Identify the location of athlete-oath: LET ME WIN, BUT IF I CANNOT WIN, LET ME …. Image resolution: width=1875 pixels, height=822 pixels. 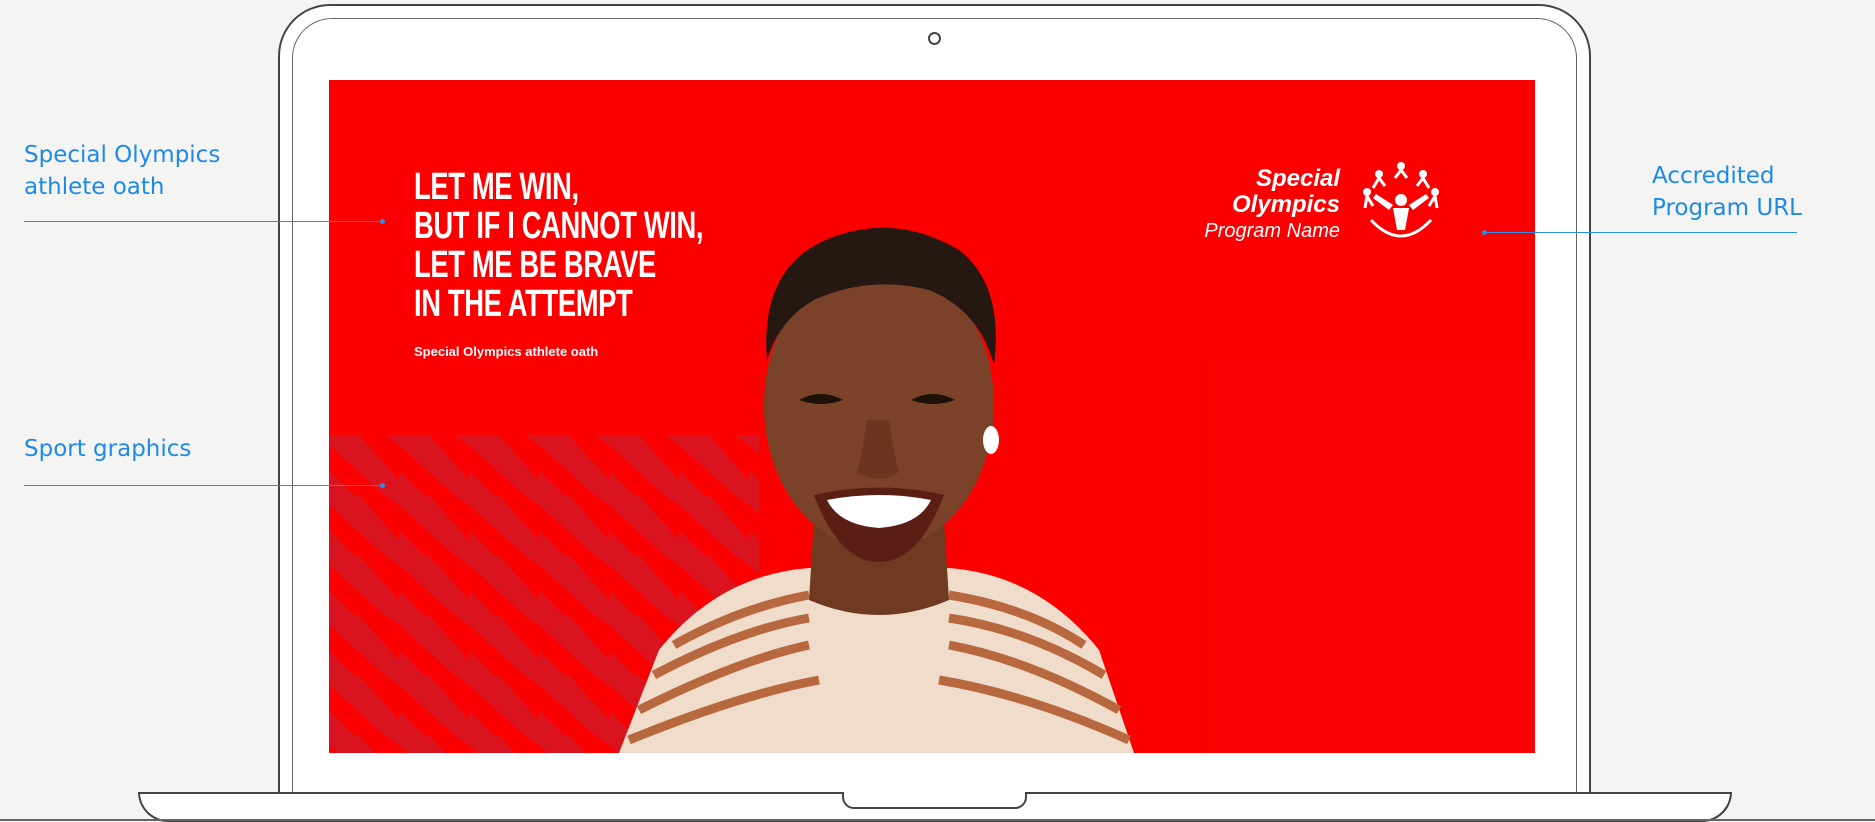
(559, 245).